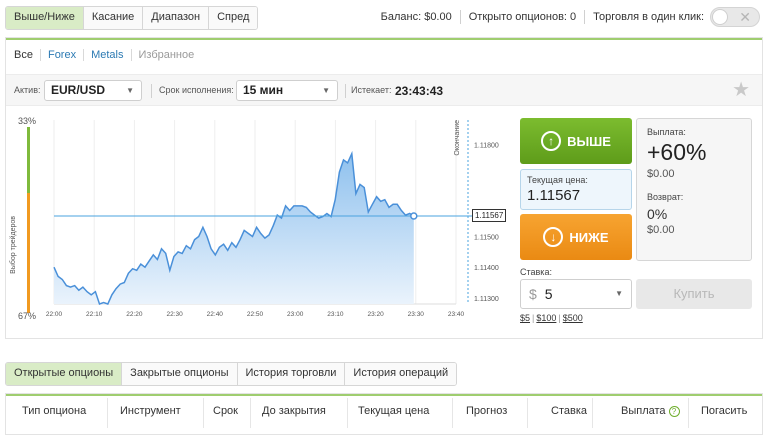  Describe the element at coordinates (735, 17) in the screenshot. I see `one-click-toggle: ✕` at that location.